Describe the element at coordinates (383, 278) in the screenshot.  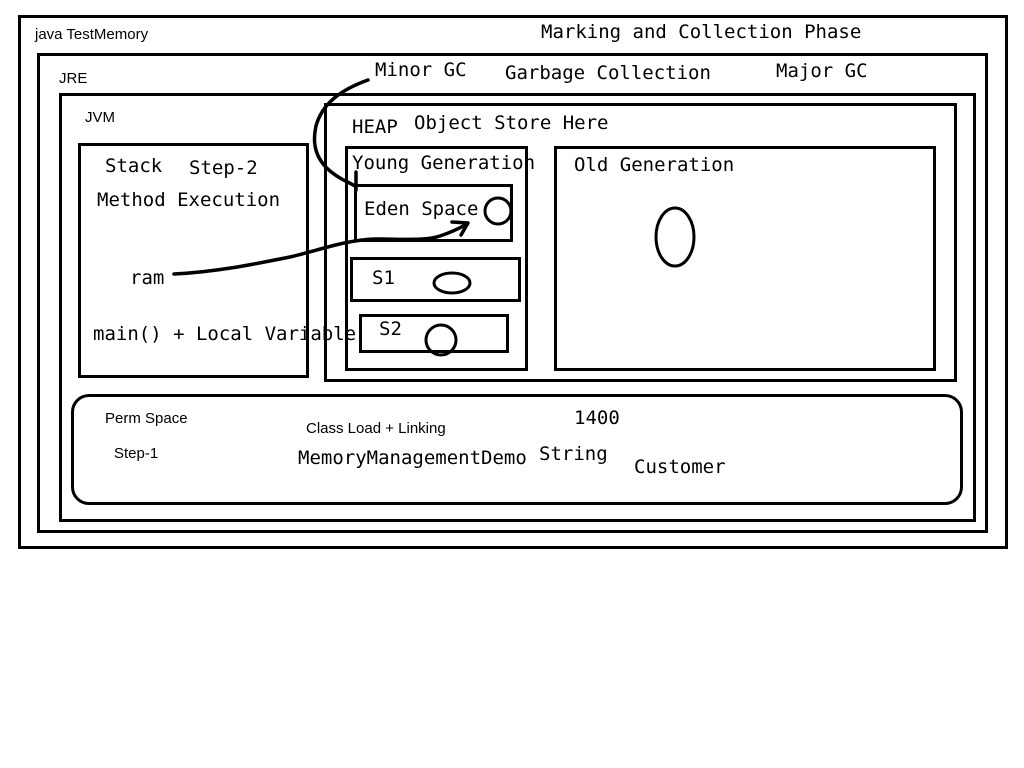
I see `s1-label: S1` at that location.